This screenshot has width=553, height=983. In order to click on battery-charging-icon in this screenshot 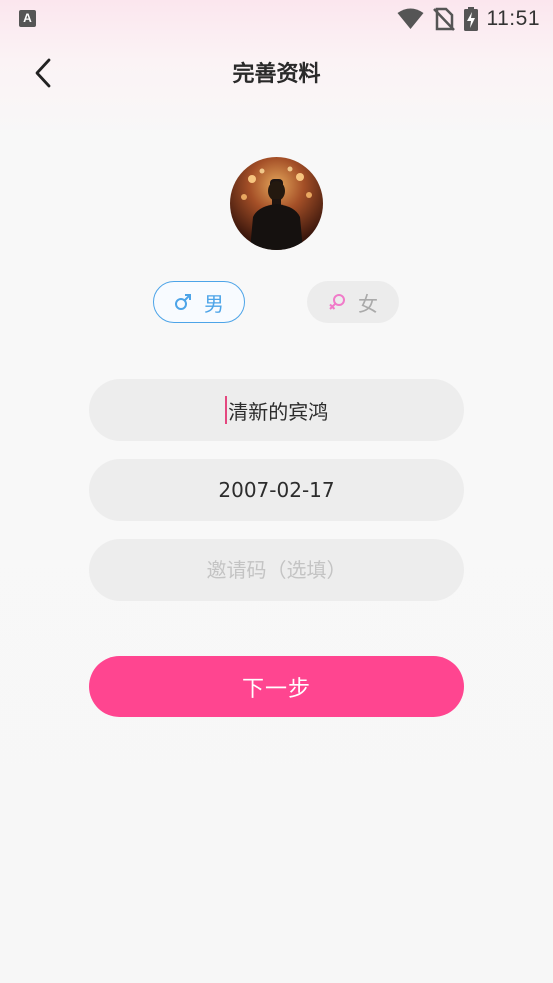, I will do `click(470, 19)`.